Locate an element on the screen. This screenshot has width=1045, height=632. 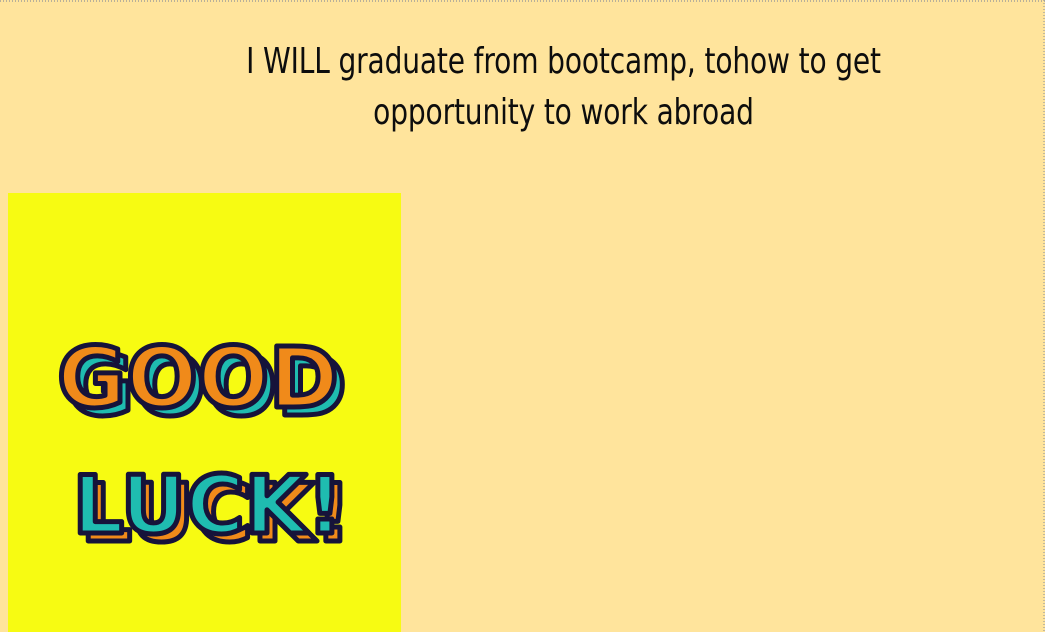
luck-word: LUCK! is located at coordinates (208, 505).